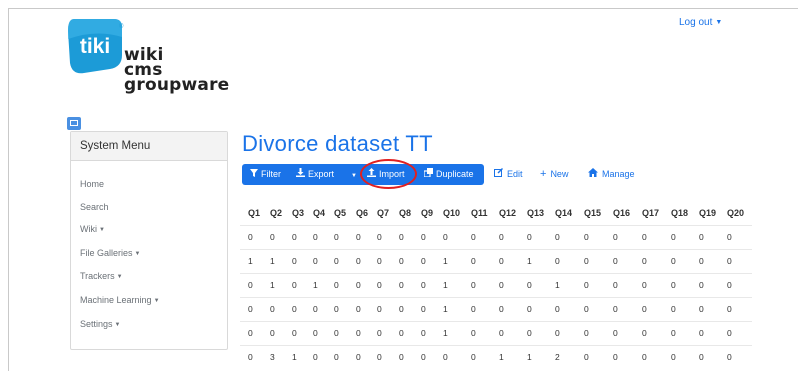 The height and width of the screenshot is (371, 800). What do you see at coordinates (363, 174) in the screenshot?
I see `tracker-action-group: Filter Export ▼ Import Duplicate` at bounding box center [363, 174].